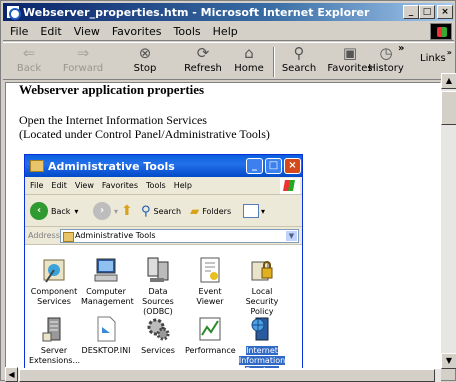  What do you see at coordinates (262, 270) in the screenshot?
I see `local-security-policy-icon` at bounding box center [262, 270].